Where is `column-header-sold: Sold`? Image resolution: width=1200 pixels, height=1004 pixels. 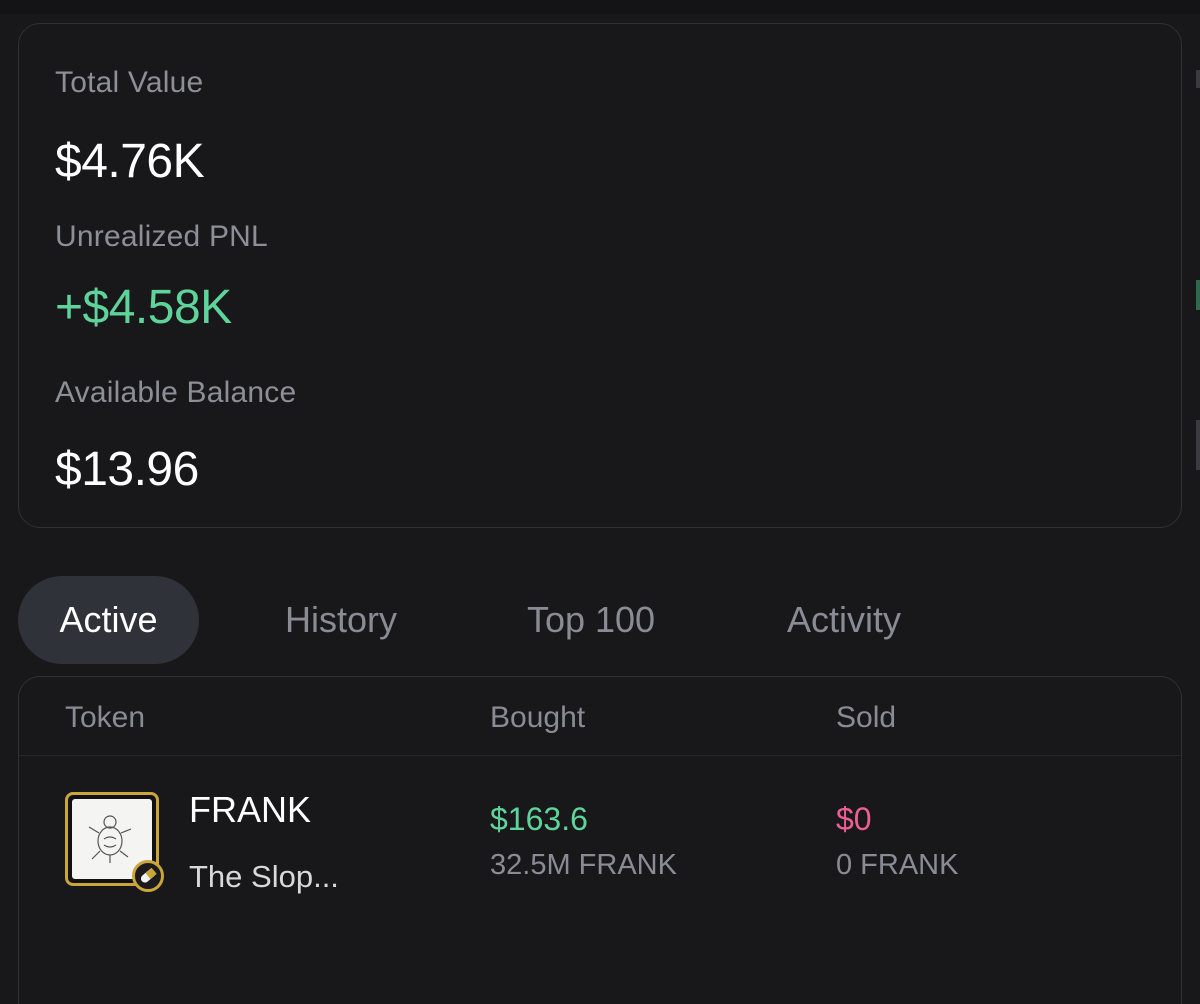
column-header-sold: Sold is located at coordinates (866, 718).